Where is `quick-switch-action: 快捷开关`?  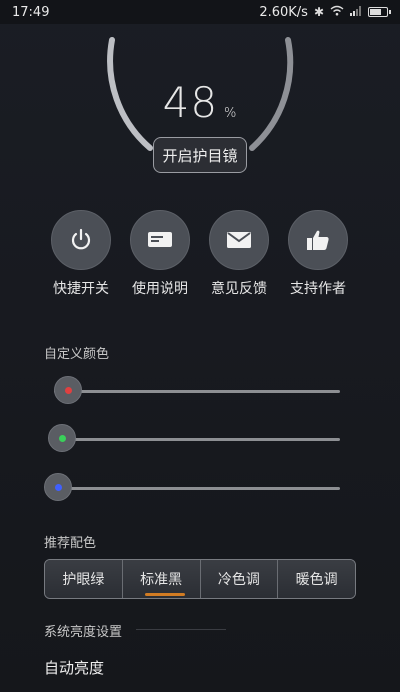 quick-switch-action: 快捷开关 is located at coordinates (81, 254).